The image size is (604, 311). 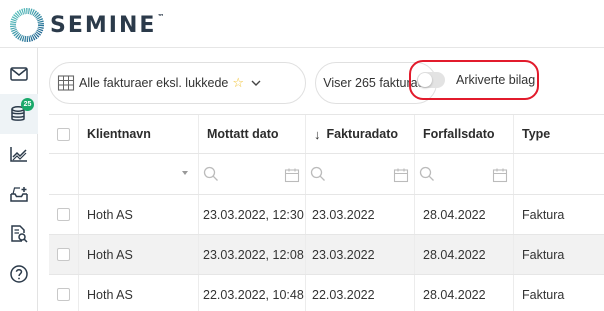 I want to click on received-date-cell: 22.03.2022, 10:48, so click(x=252, y=293).